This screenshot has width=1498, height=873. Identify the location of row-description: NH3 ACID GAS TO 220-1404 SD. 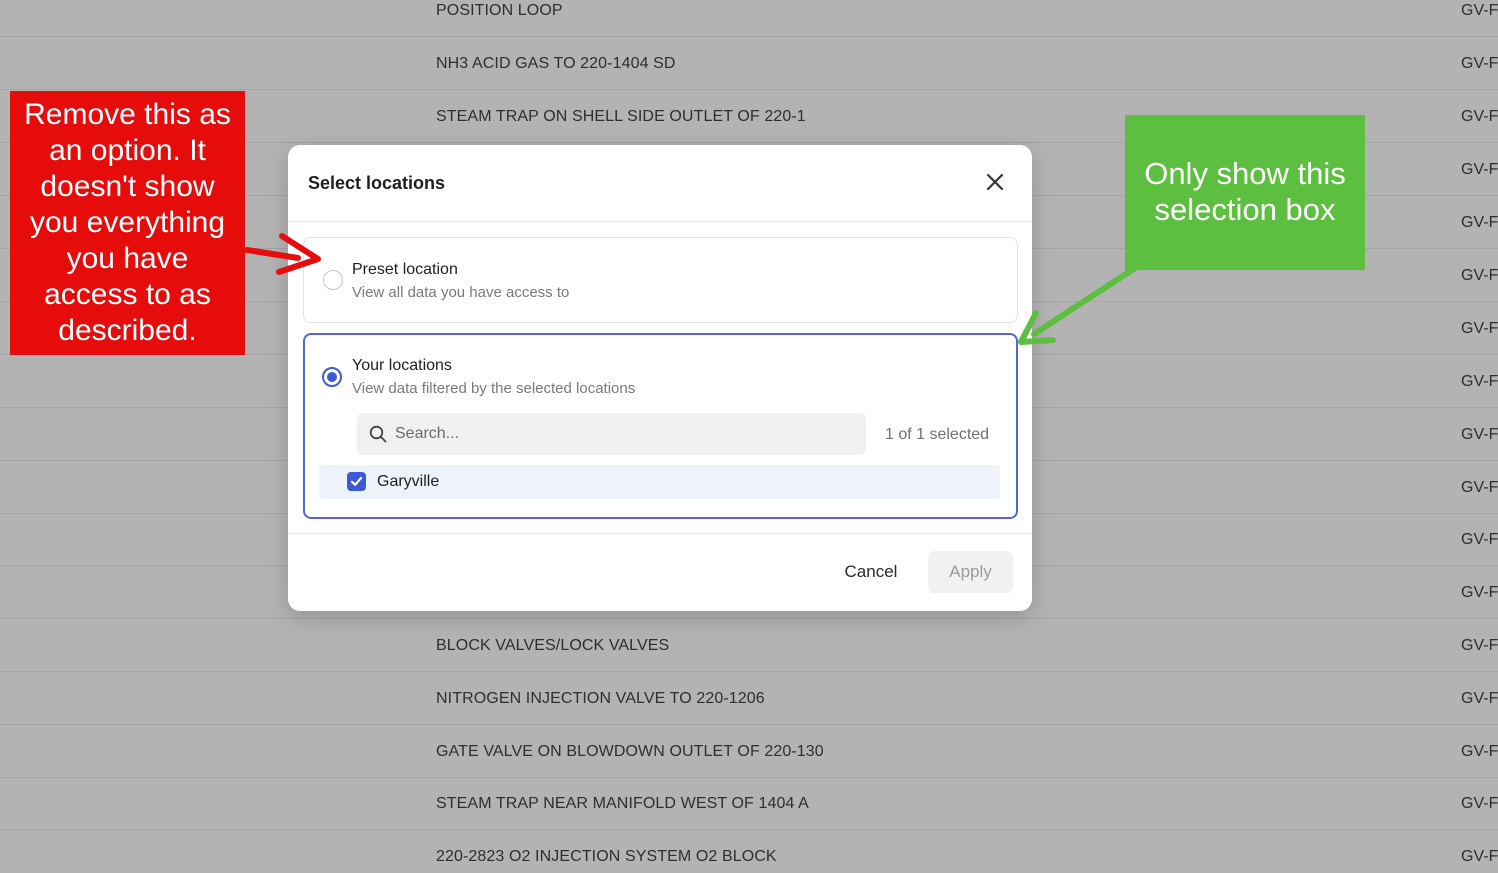
(556, 63).